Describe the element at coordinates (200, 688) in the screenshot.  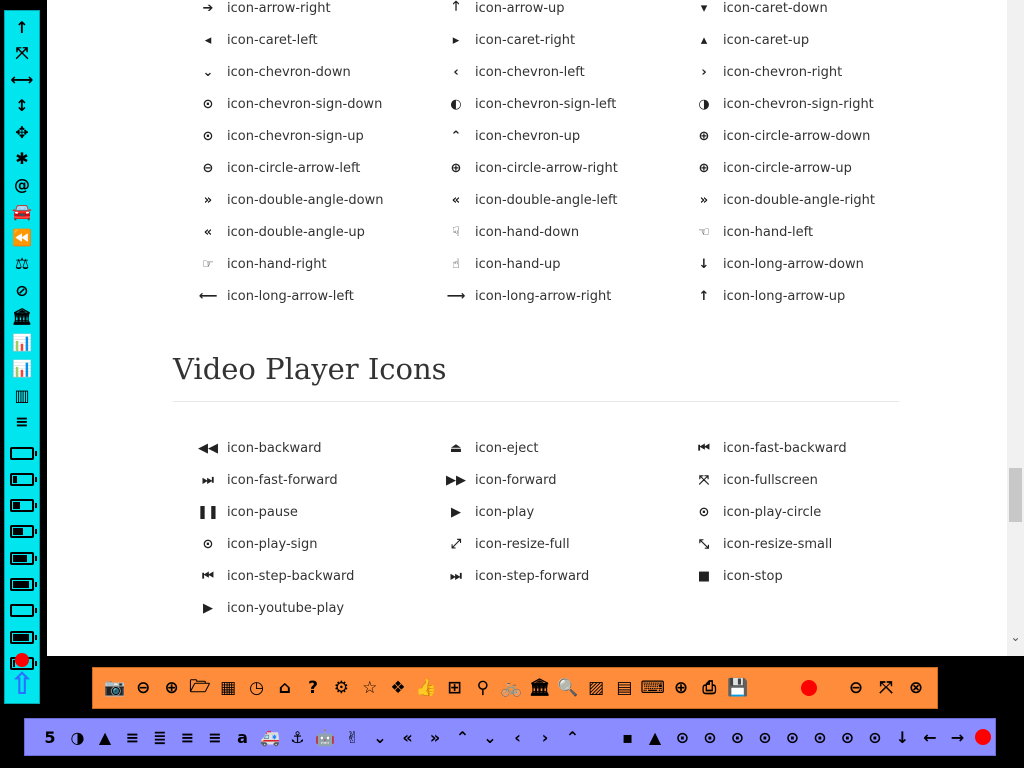
I see `orange-toolbar-button: 🗁` at that location.